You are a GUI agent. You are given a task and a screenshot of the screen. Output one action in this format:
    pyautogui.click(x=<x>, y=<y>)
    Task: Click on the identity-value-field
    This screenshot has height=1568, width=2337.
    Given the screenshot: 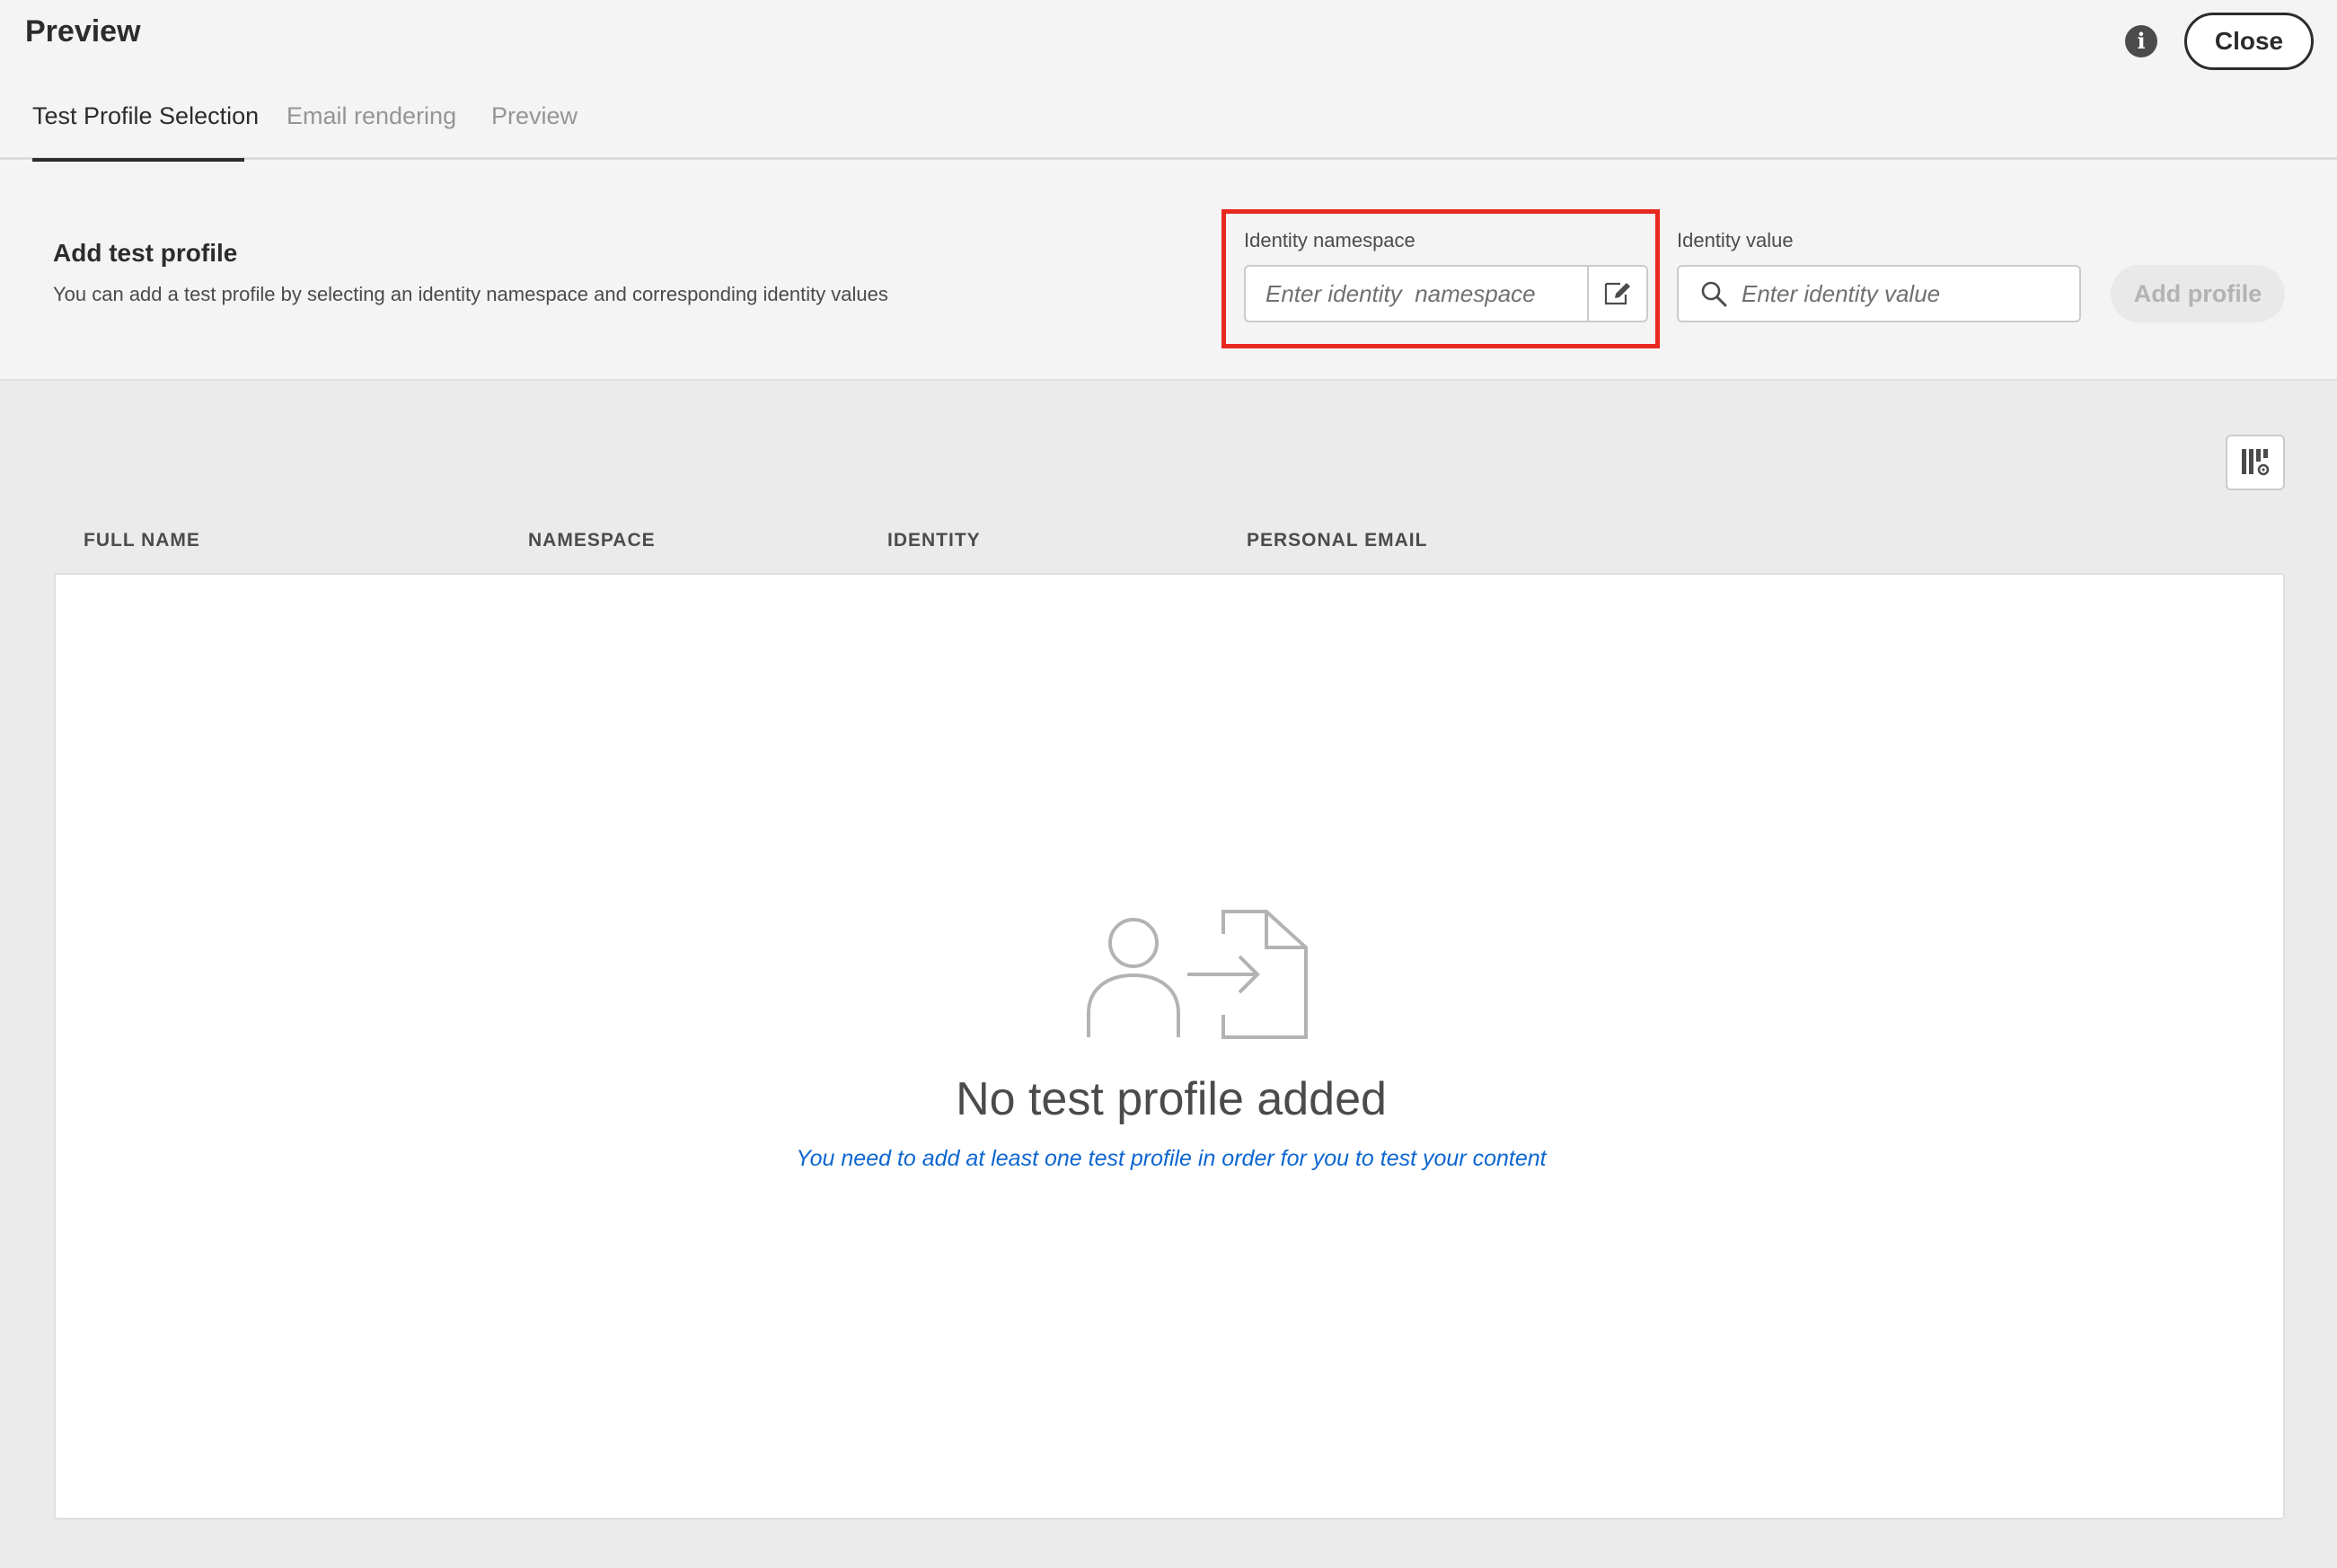 What is the action you would take?
    pyautogui.click(x=1879, y=293)
    